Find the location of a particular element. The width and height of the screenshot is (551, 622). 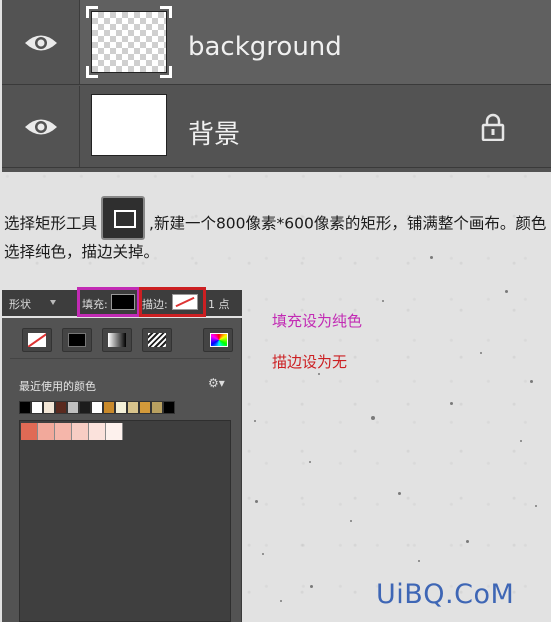

preset-swatch-row is located at coordinates (72, 431).